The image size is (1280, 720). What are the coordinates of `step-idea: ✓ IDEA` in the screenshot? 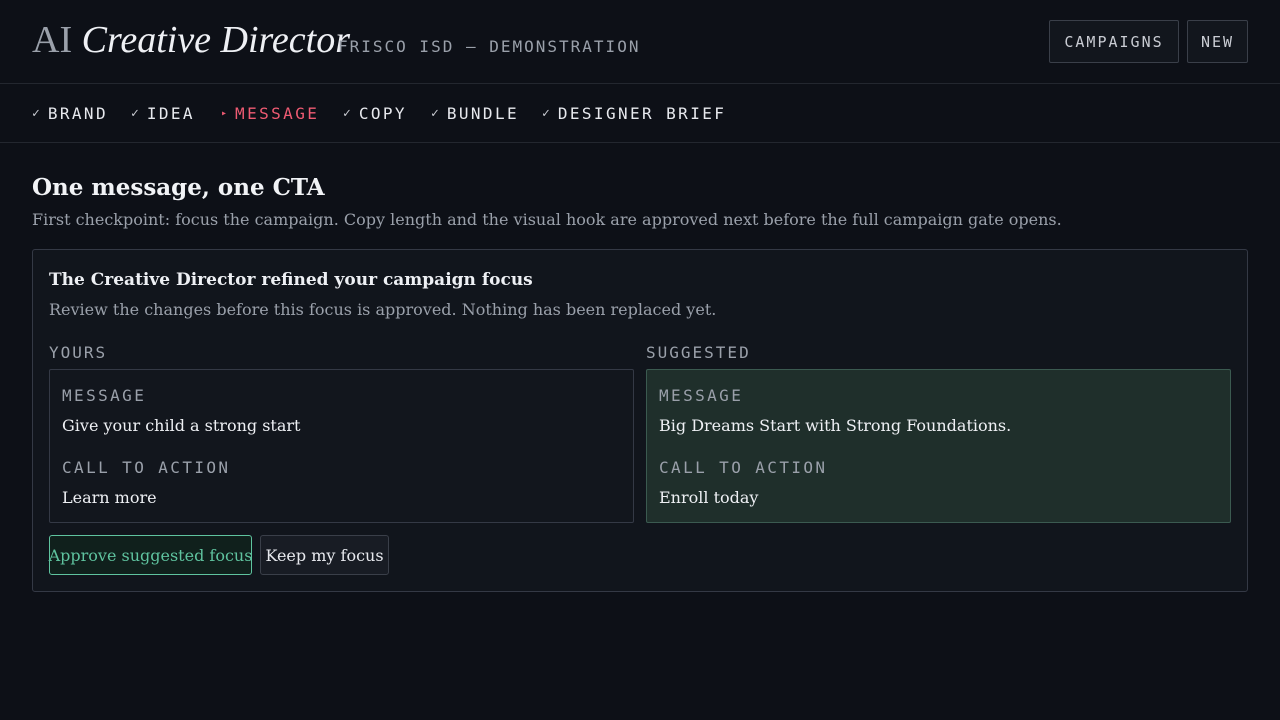 It's located at (163, 113).